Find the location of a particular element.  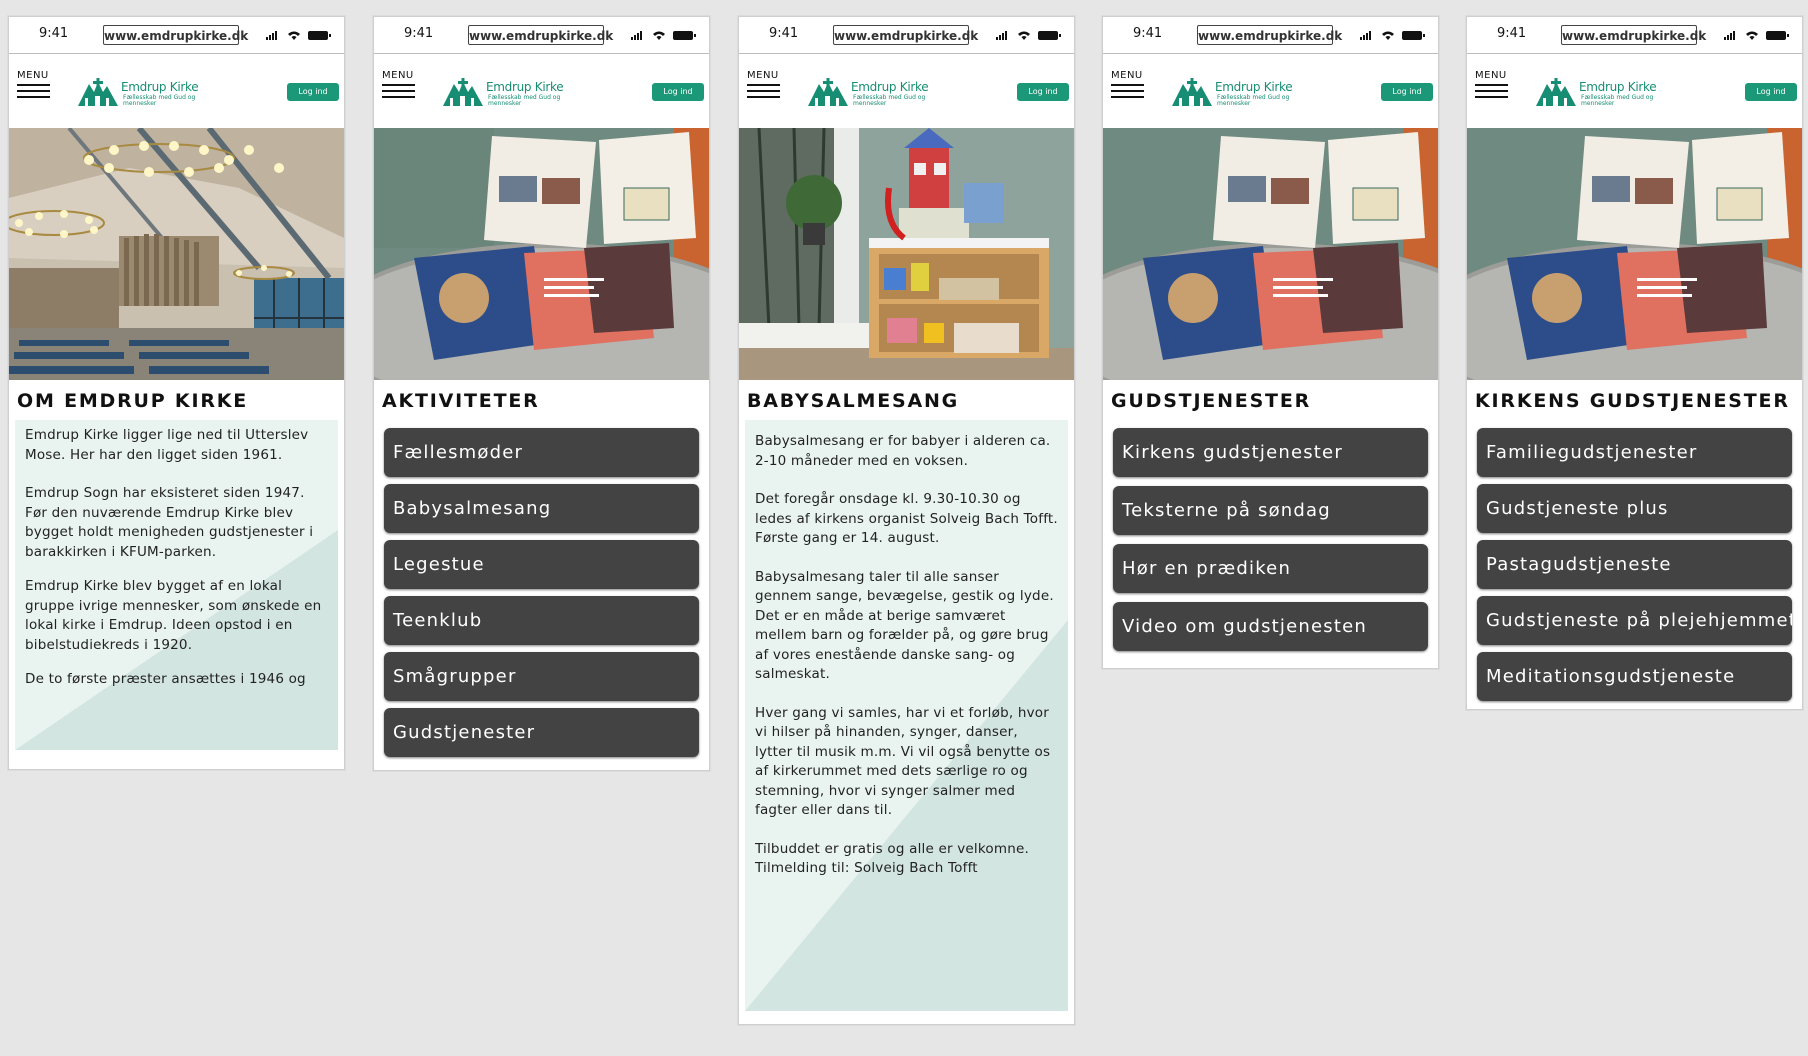

menu-link-teksterne-paa-soendag: Teksterne på søndag is located at coordinates (1270, 510).